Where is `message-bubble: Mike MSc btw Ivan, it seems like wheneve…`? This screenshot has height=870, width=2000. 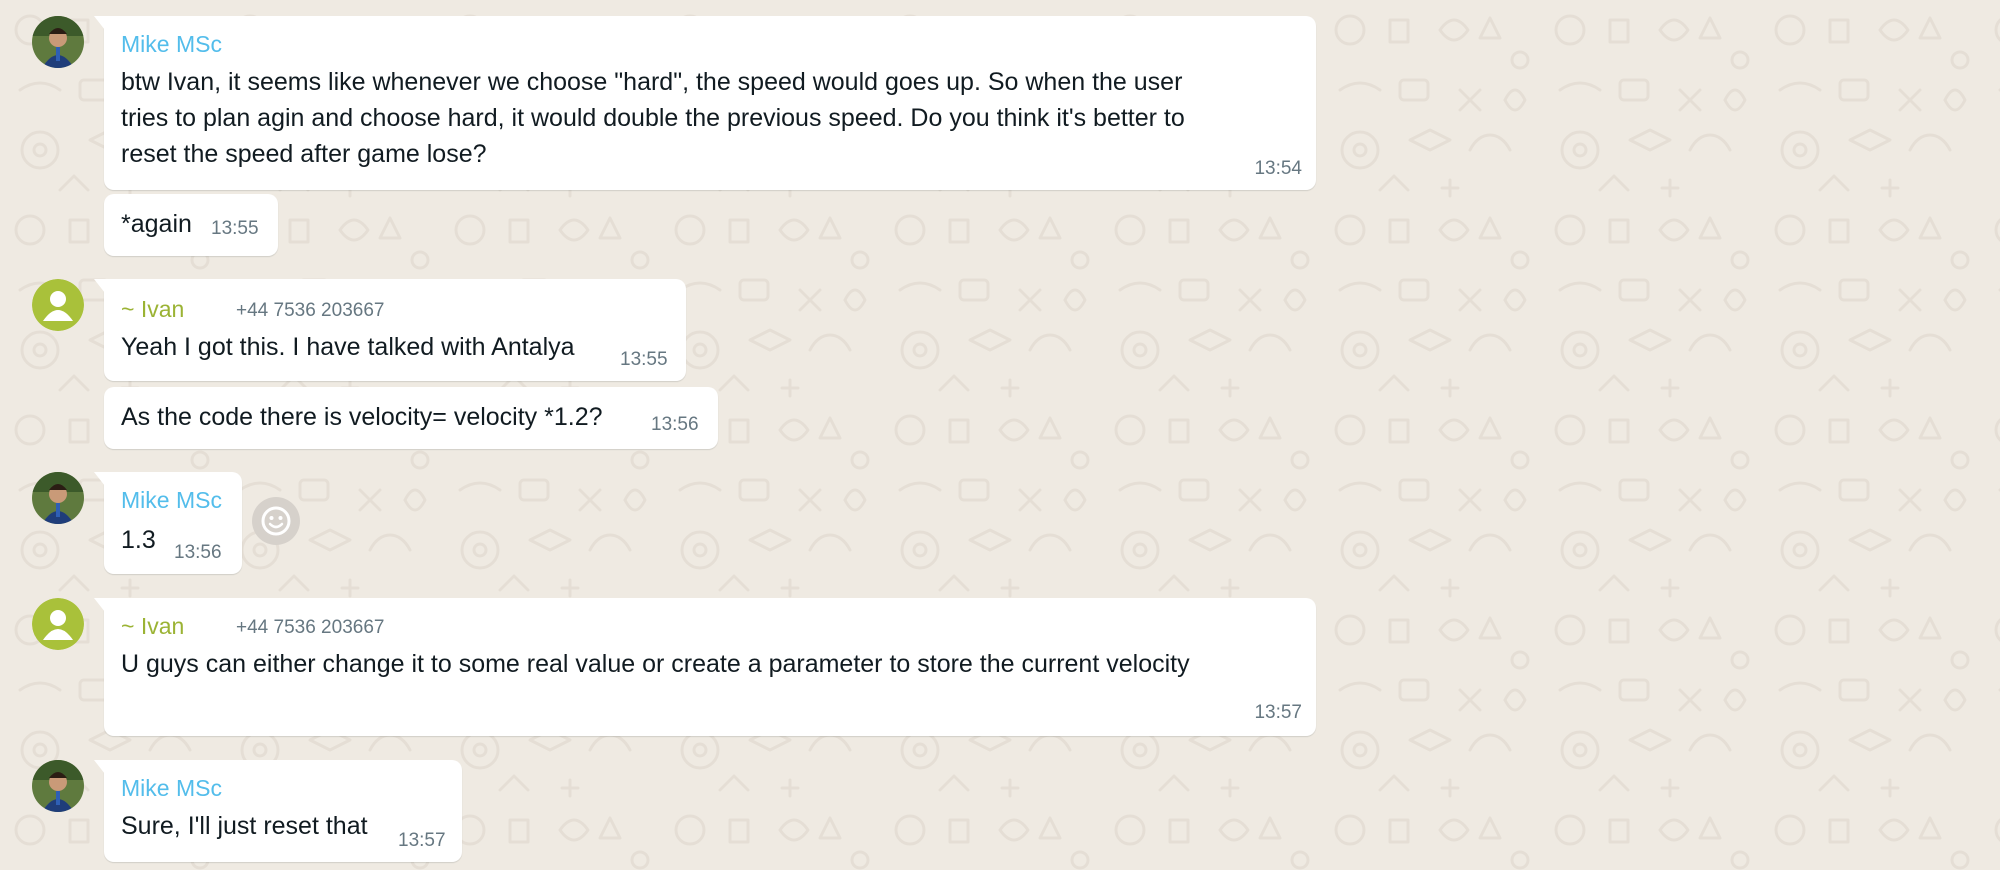 message-bubble: Mike MSc btw Ivan, it seems like wheneve… is located at coordinates (705, 103).